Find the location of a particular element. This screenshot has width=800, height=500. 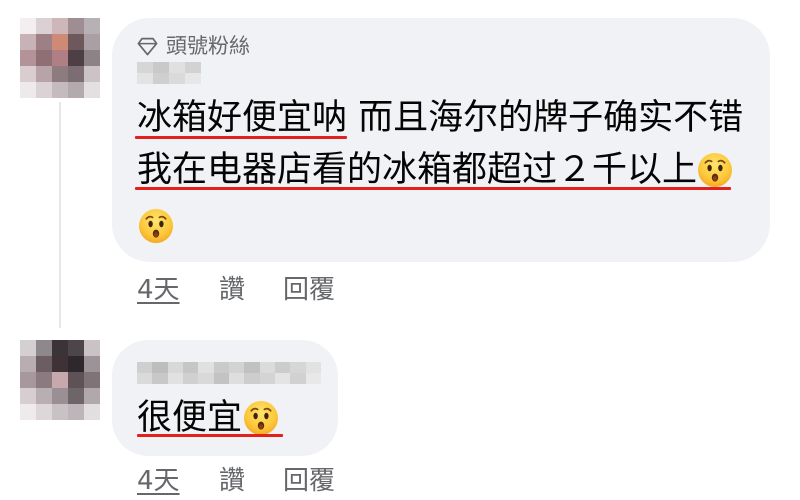

comment-bubble: 很便宜 is located at coordinates (225, 398).